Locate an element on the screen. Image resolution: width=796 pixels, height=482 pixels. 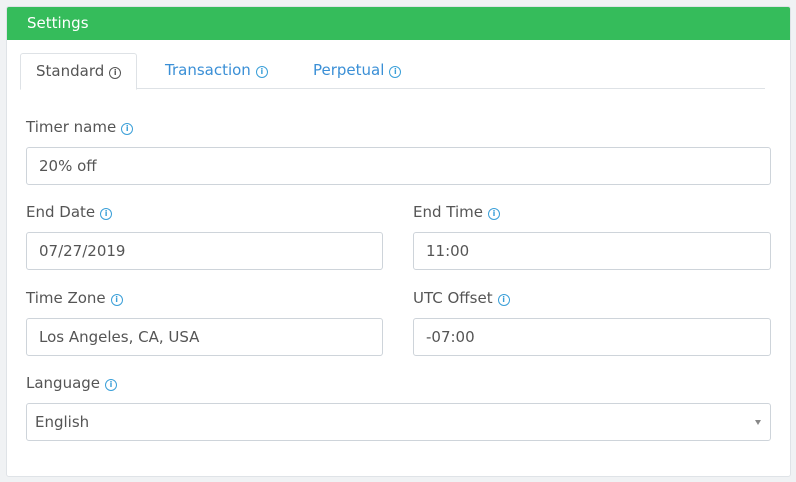
time-zone-label-text: Time Zone is located at coordinates (66, 298).